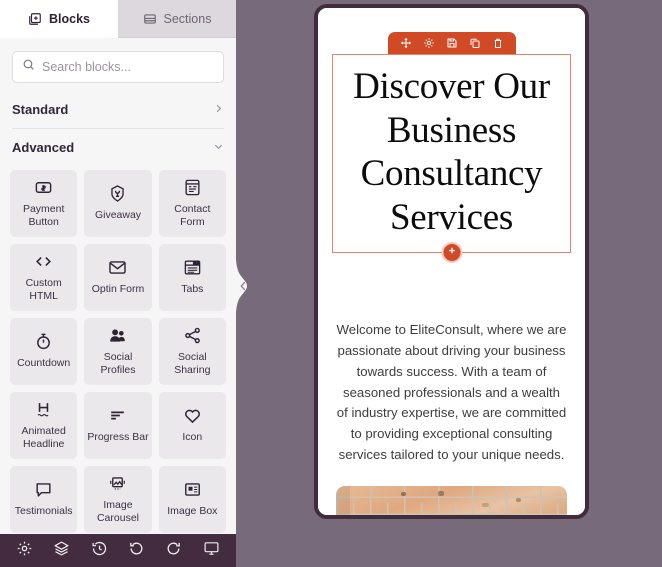 Image resolution: width=662 pixels, height=567 pixels. I want to click on block-label: Custom HTML, so click(43, 289).